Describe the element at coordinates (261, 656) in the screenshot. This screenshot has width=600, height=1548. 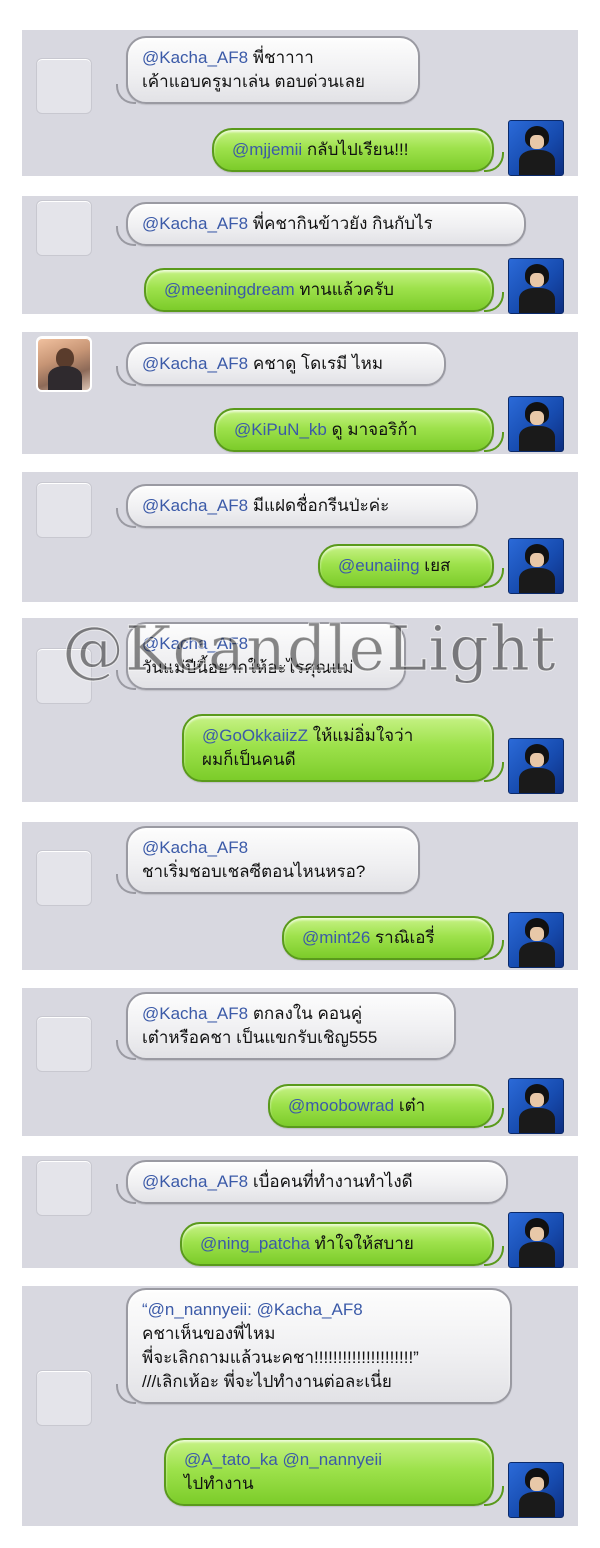
I see `question-bubble: @Kacha_AF8 วันแม่ปีนี้อยากให้อะไรคุณแม่` at that location.